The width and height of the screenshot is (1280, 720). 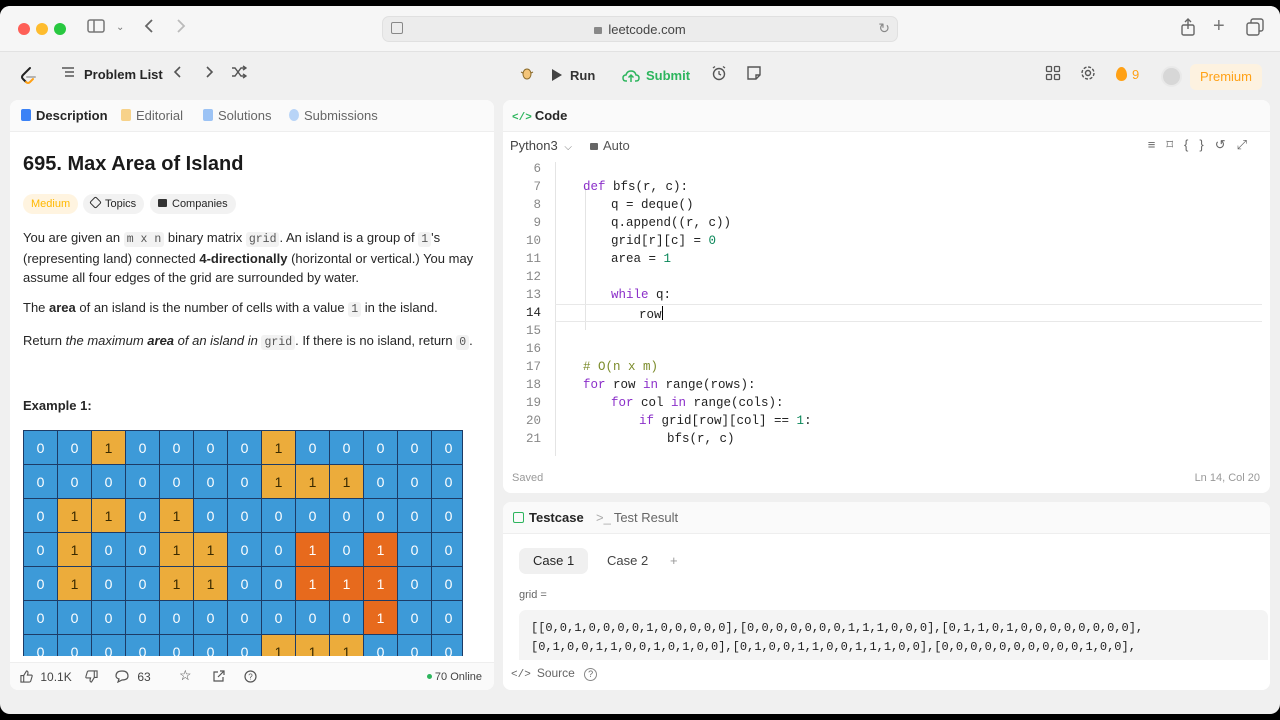 What do you see at coordinates (663, 241) in the screenshot?
I see `code-line: grid[r][c] = 0` at bounding box center [663, 241].